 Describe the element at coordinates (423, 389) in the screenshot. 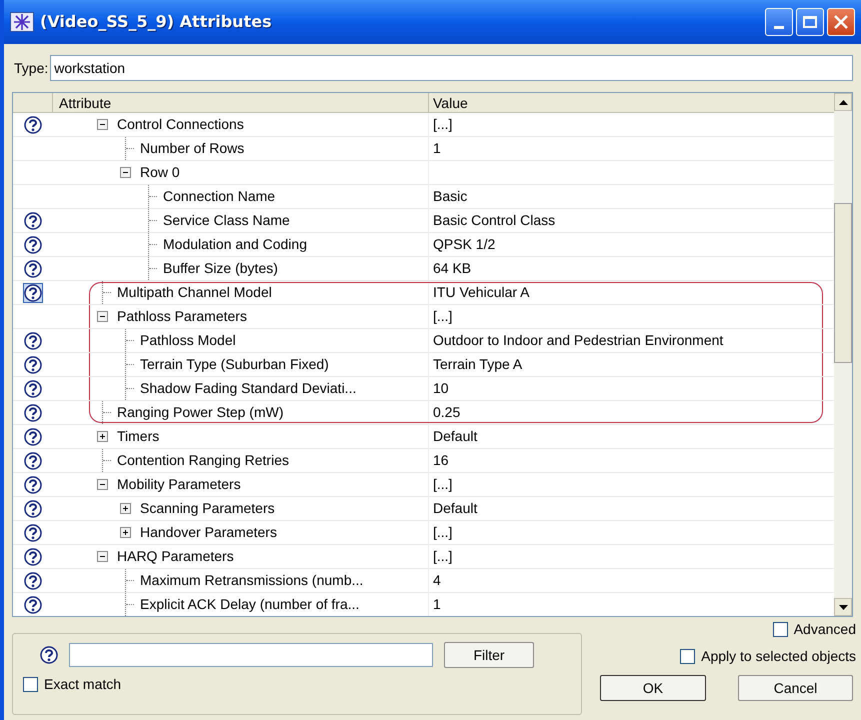

I see `table-row: Shadow Fading Standard Deviati... 10` at that location.